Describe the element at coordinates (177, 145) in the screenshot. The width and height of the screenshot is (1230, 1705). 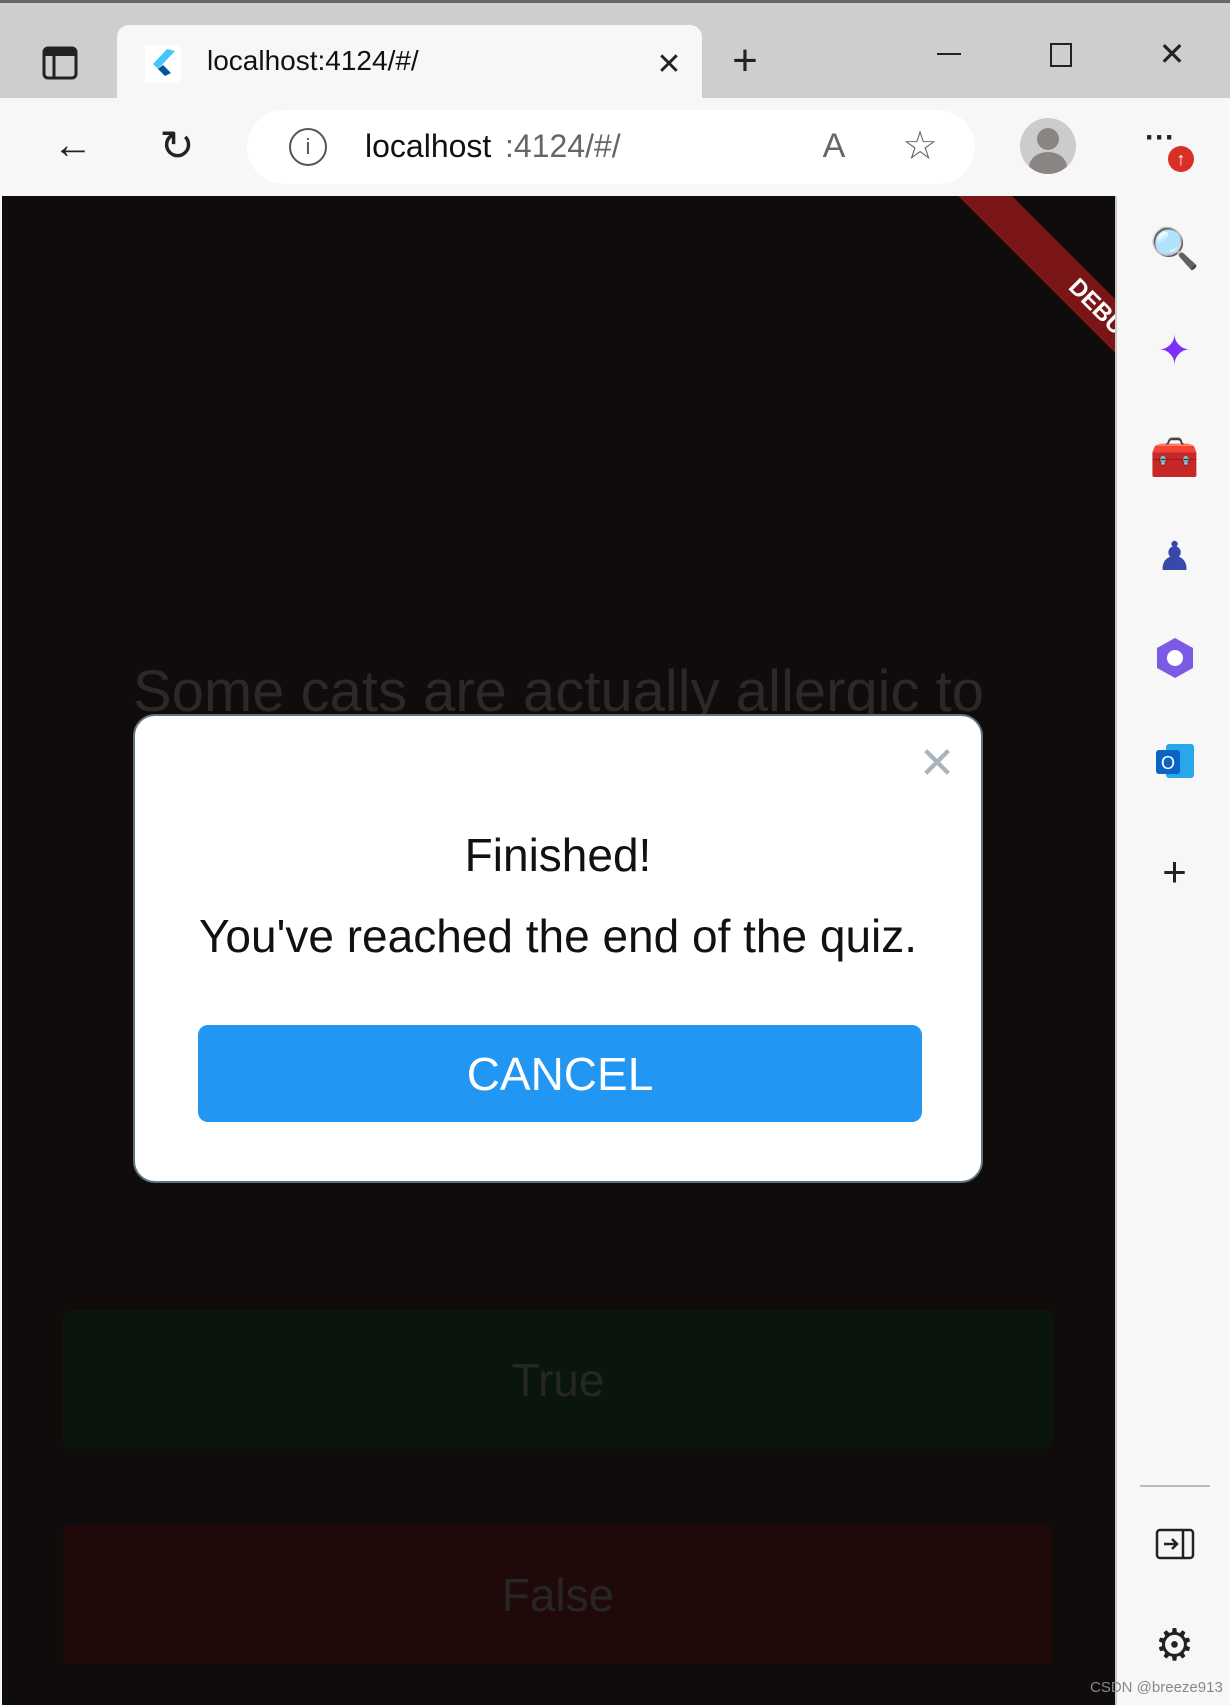
I see `refresh-icon: ↻` at that location.